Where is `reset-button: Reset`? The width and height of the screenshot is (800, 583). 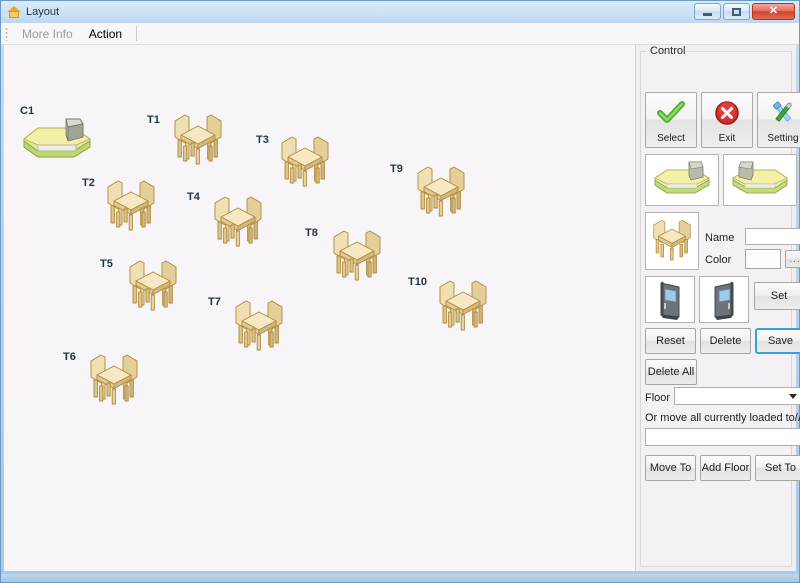
reset-button: Reset is located at coordinates (670, 341).